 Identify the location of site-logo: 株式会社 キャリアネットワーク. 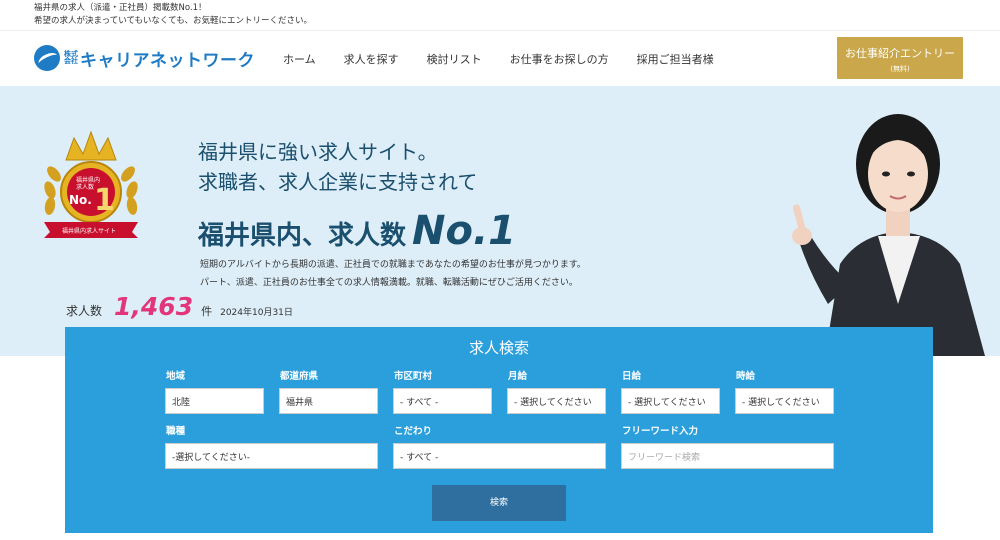
(144, 58).